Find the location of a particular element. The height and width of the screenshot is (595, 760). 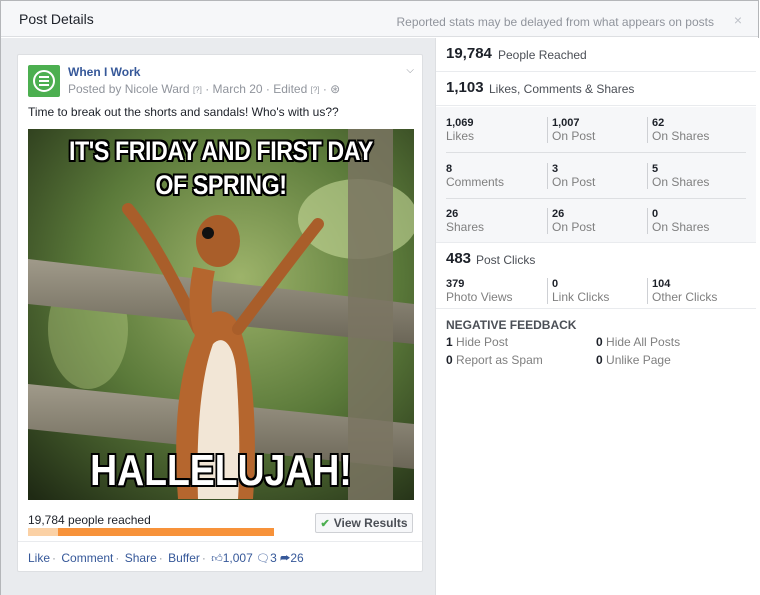

shares-on-post: 26 On Post is located at coordinates (597, 221).